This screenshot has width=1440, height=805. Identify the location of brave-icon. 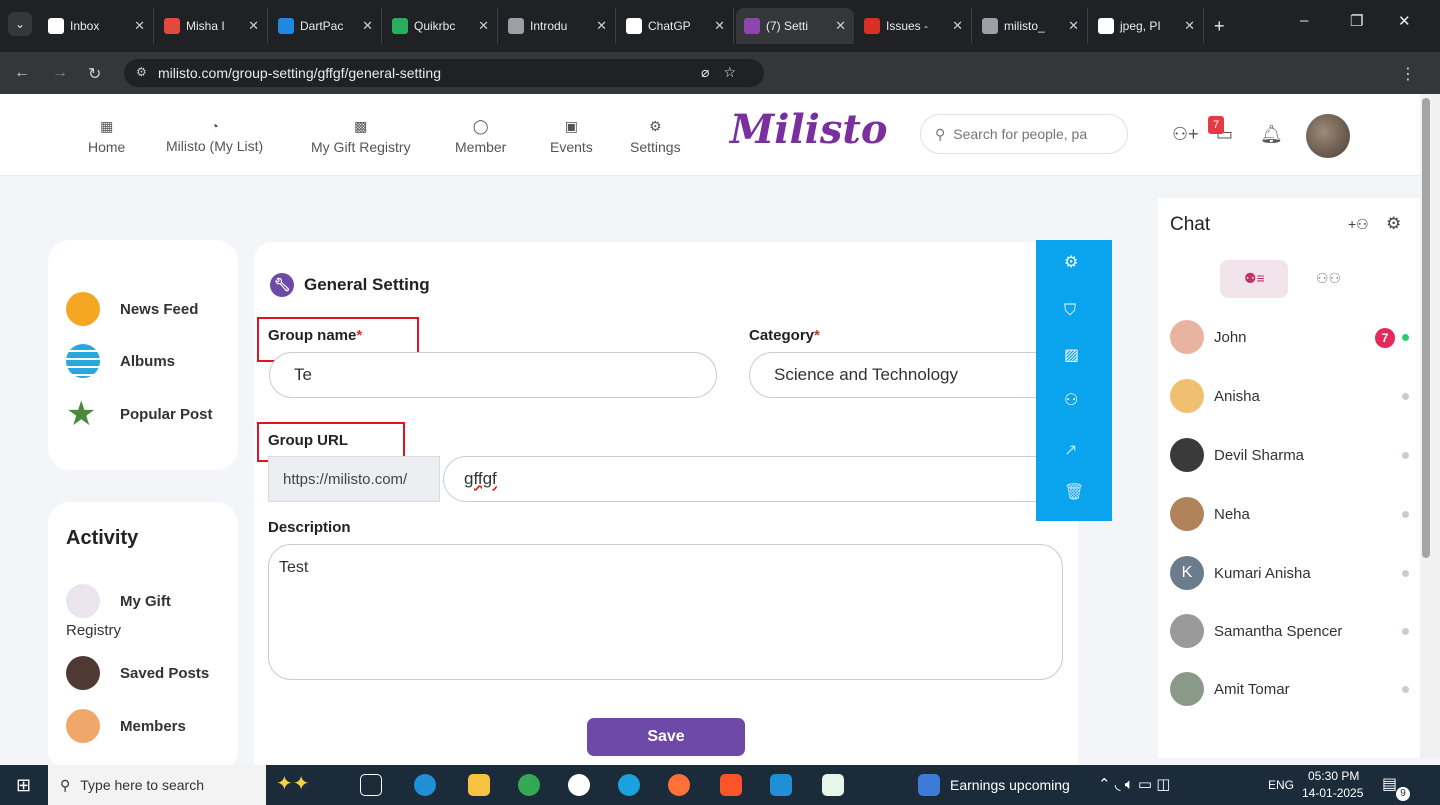
(731, 785).